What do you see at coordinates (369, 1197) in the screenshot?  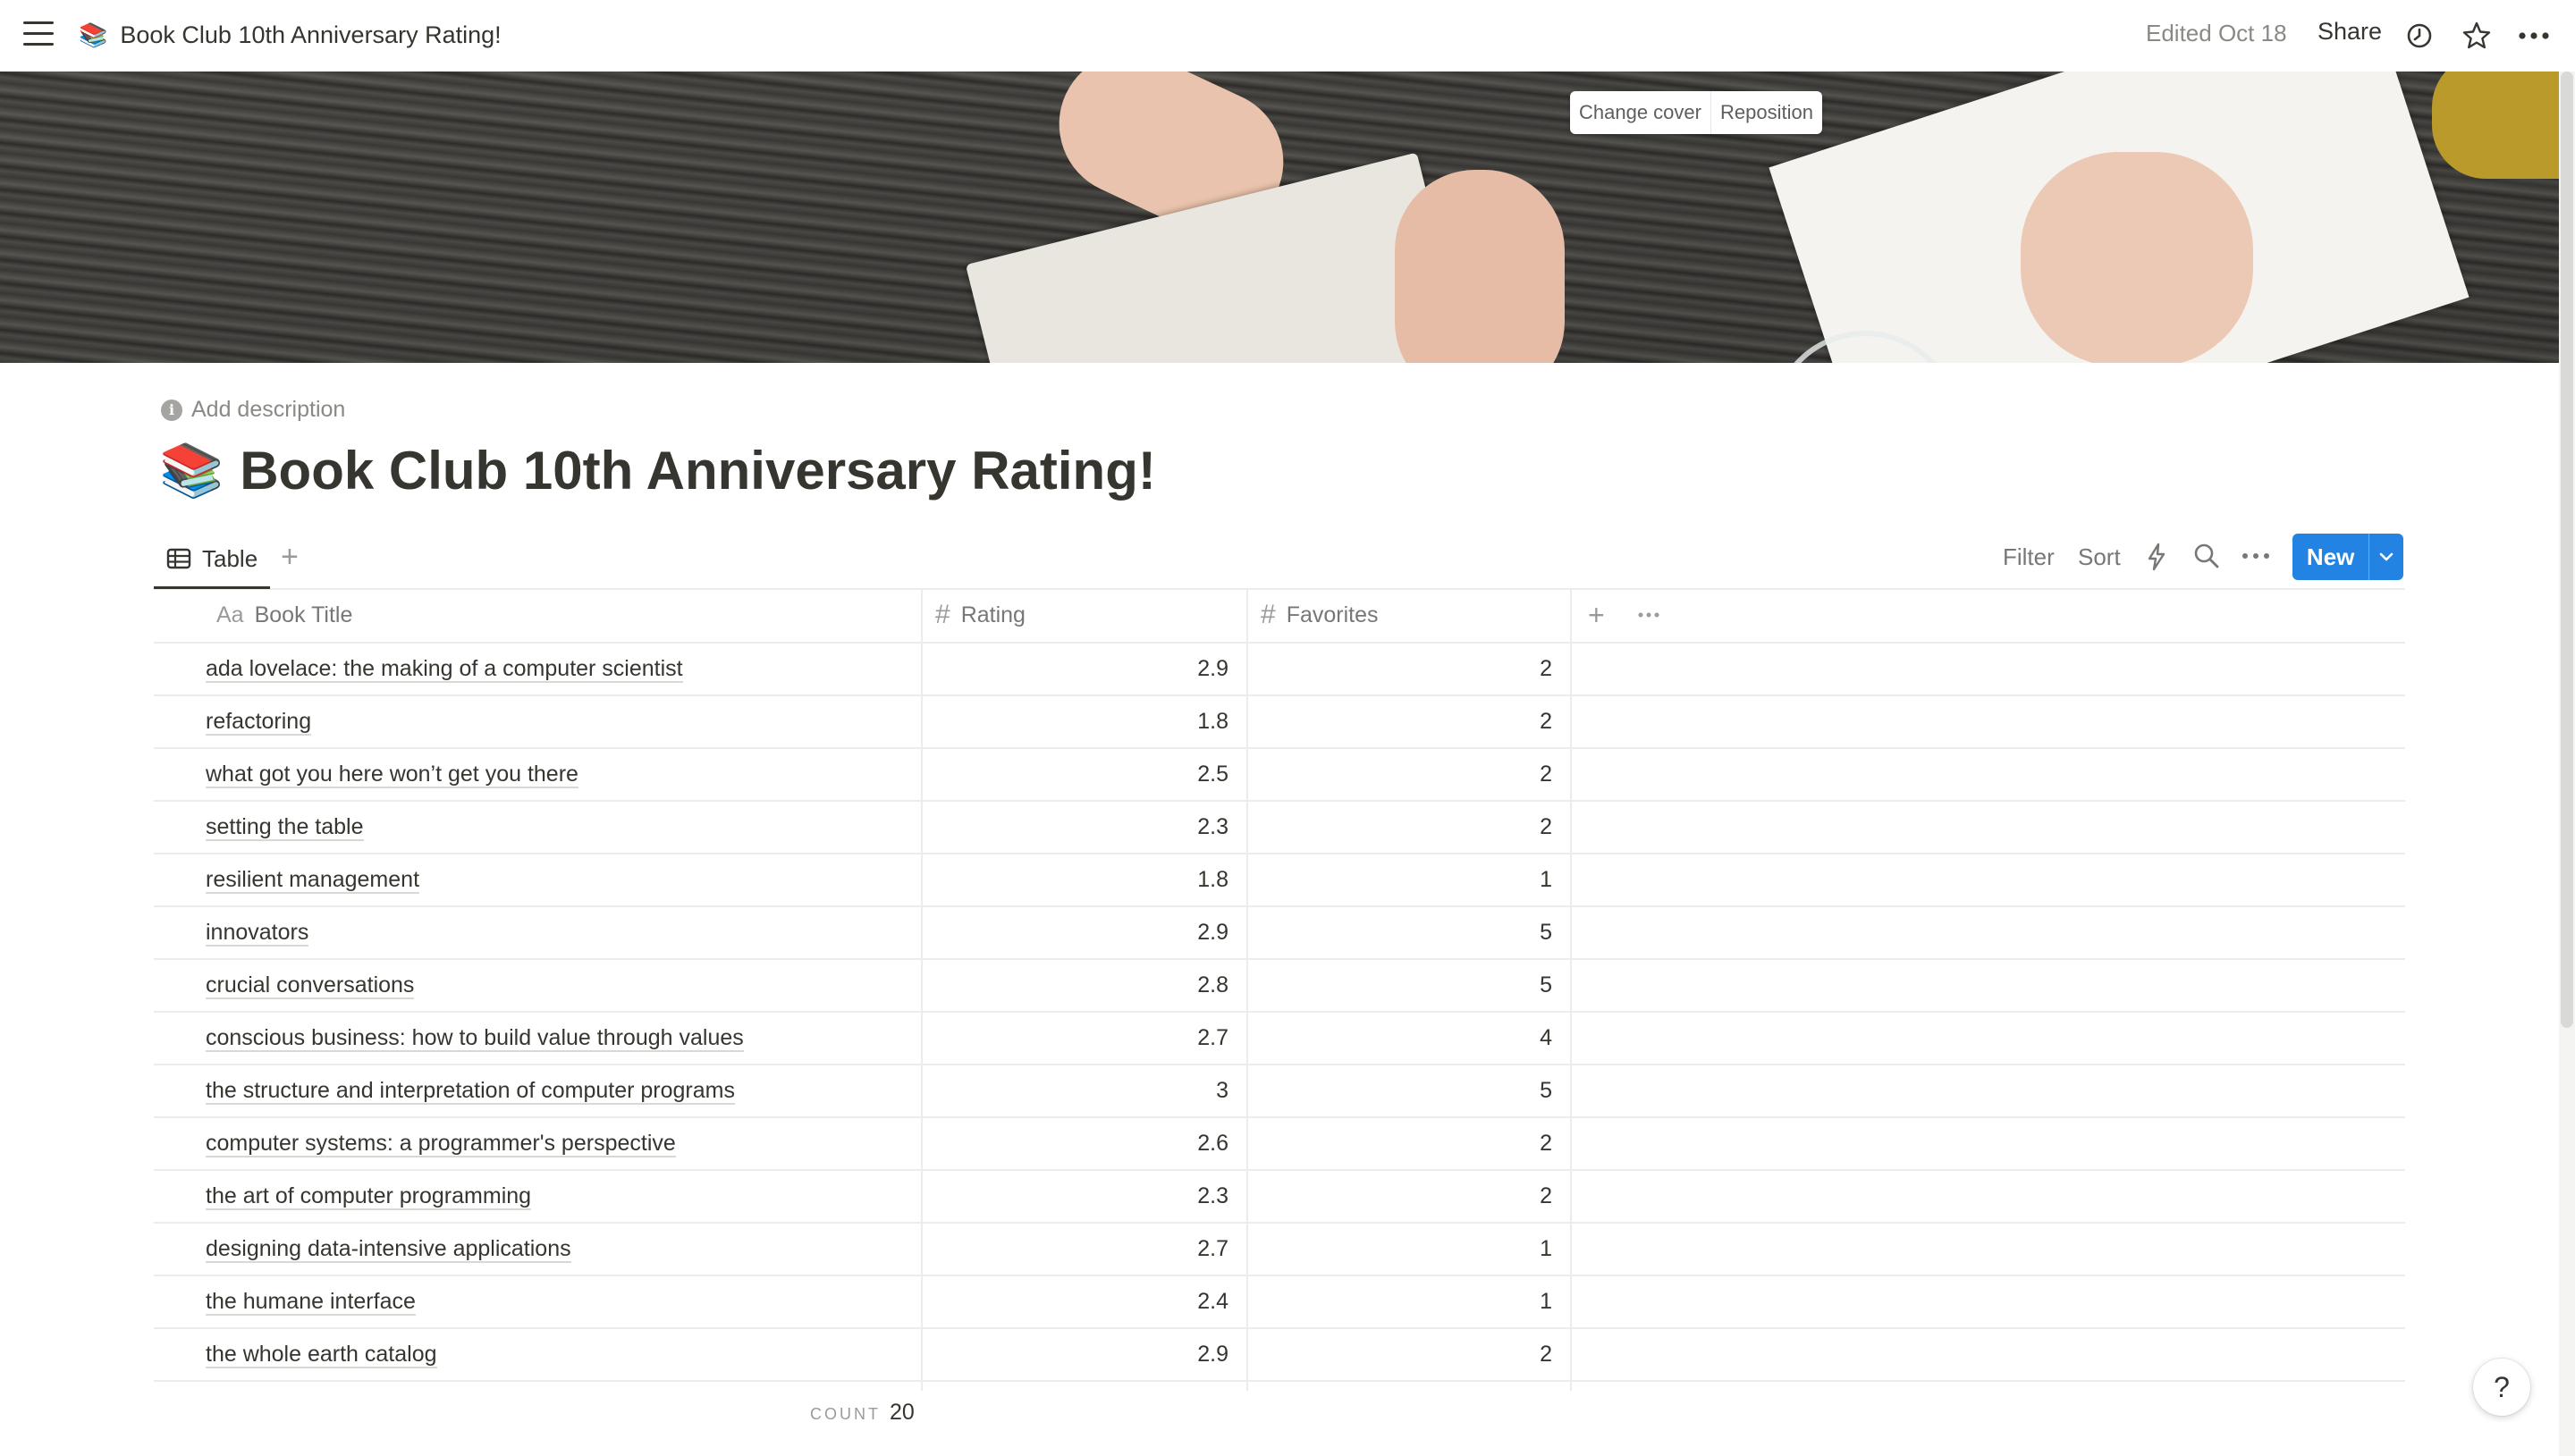 I see `book-title-link: the art of computer programming` at bounding box center [369, 1197].